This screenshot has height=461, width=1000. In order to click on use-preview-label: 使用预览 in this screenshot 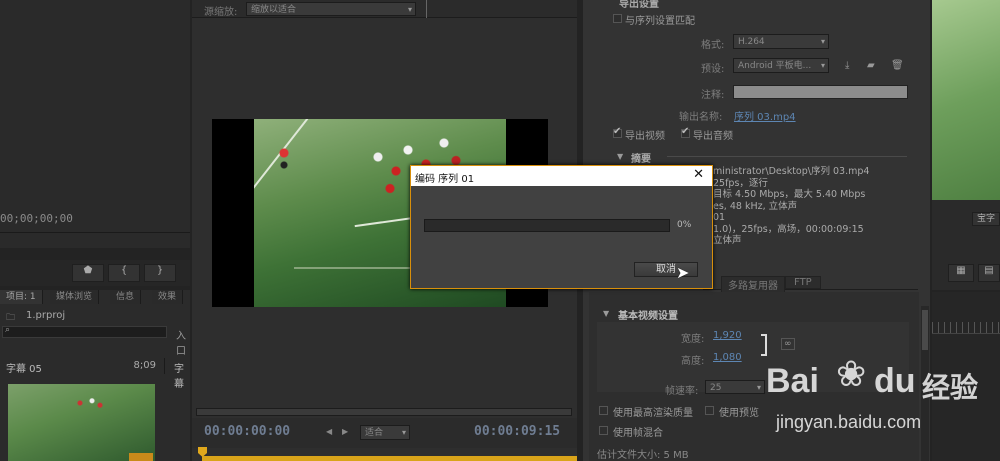, I will do `click(739, 413)`.